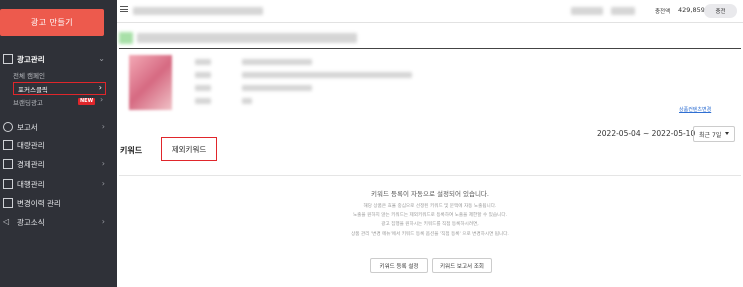 This screenshot has width=743, height=287. I want to click on notice-line: 광고 집행을 원하시는 키워드를 직접 등록하시려면,, so click(430, 224).